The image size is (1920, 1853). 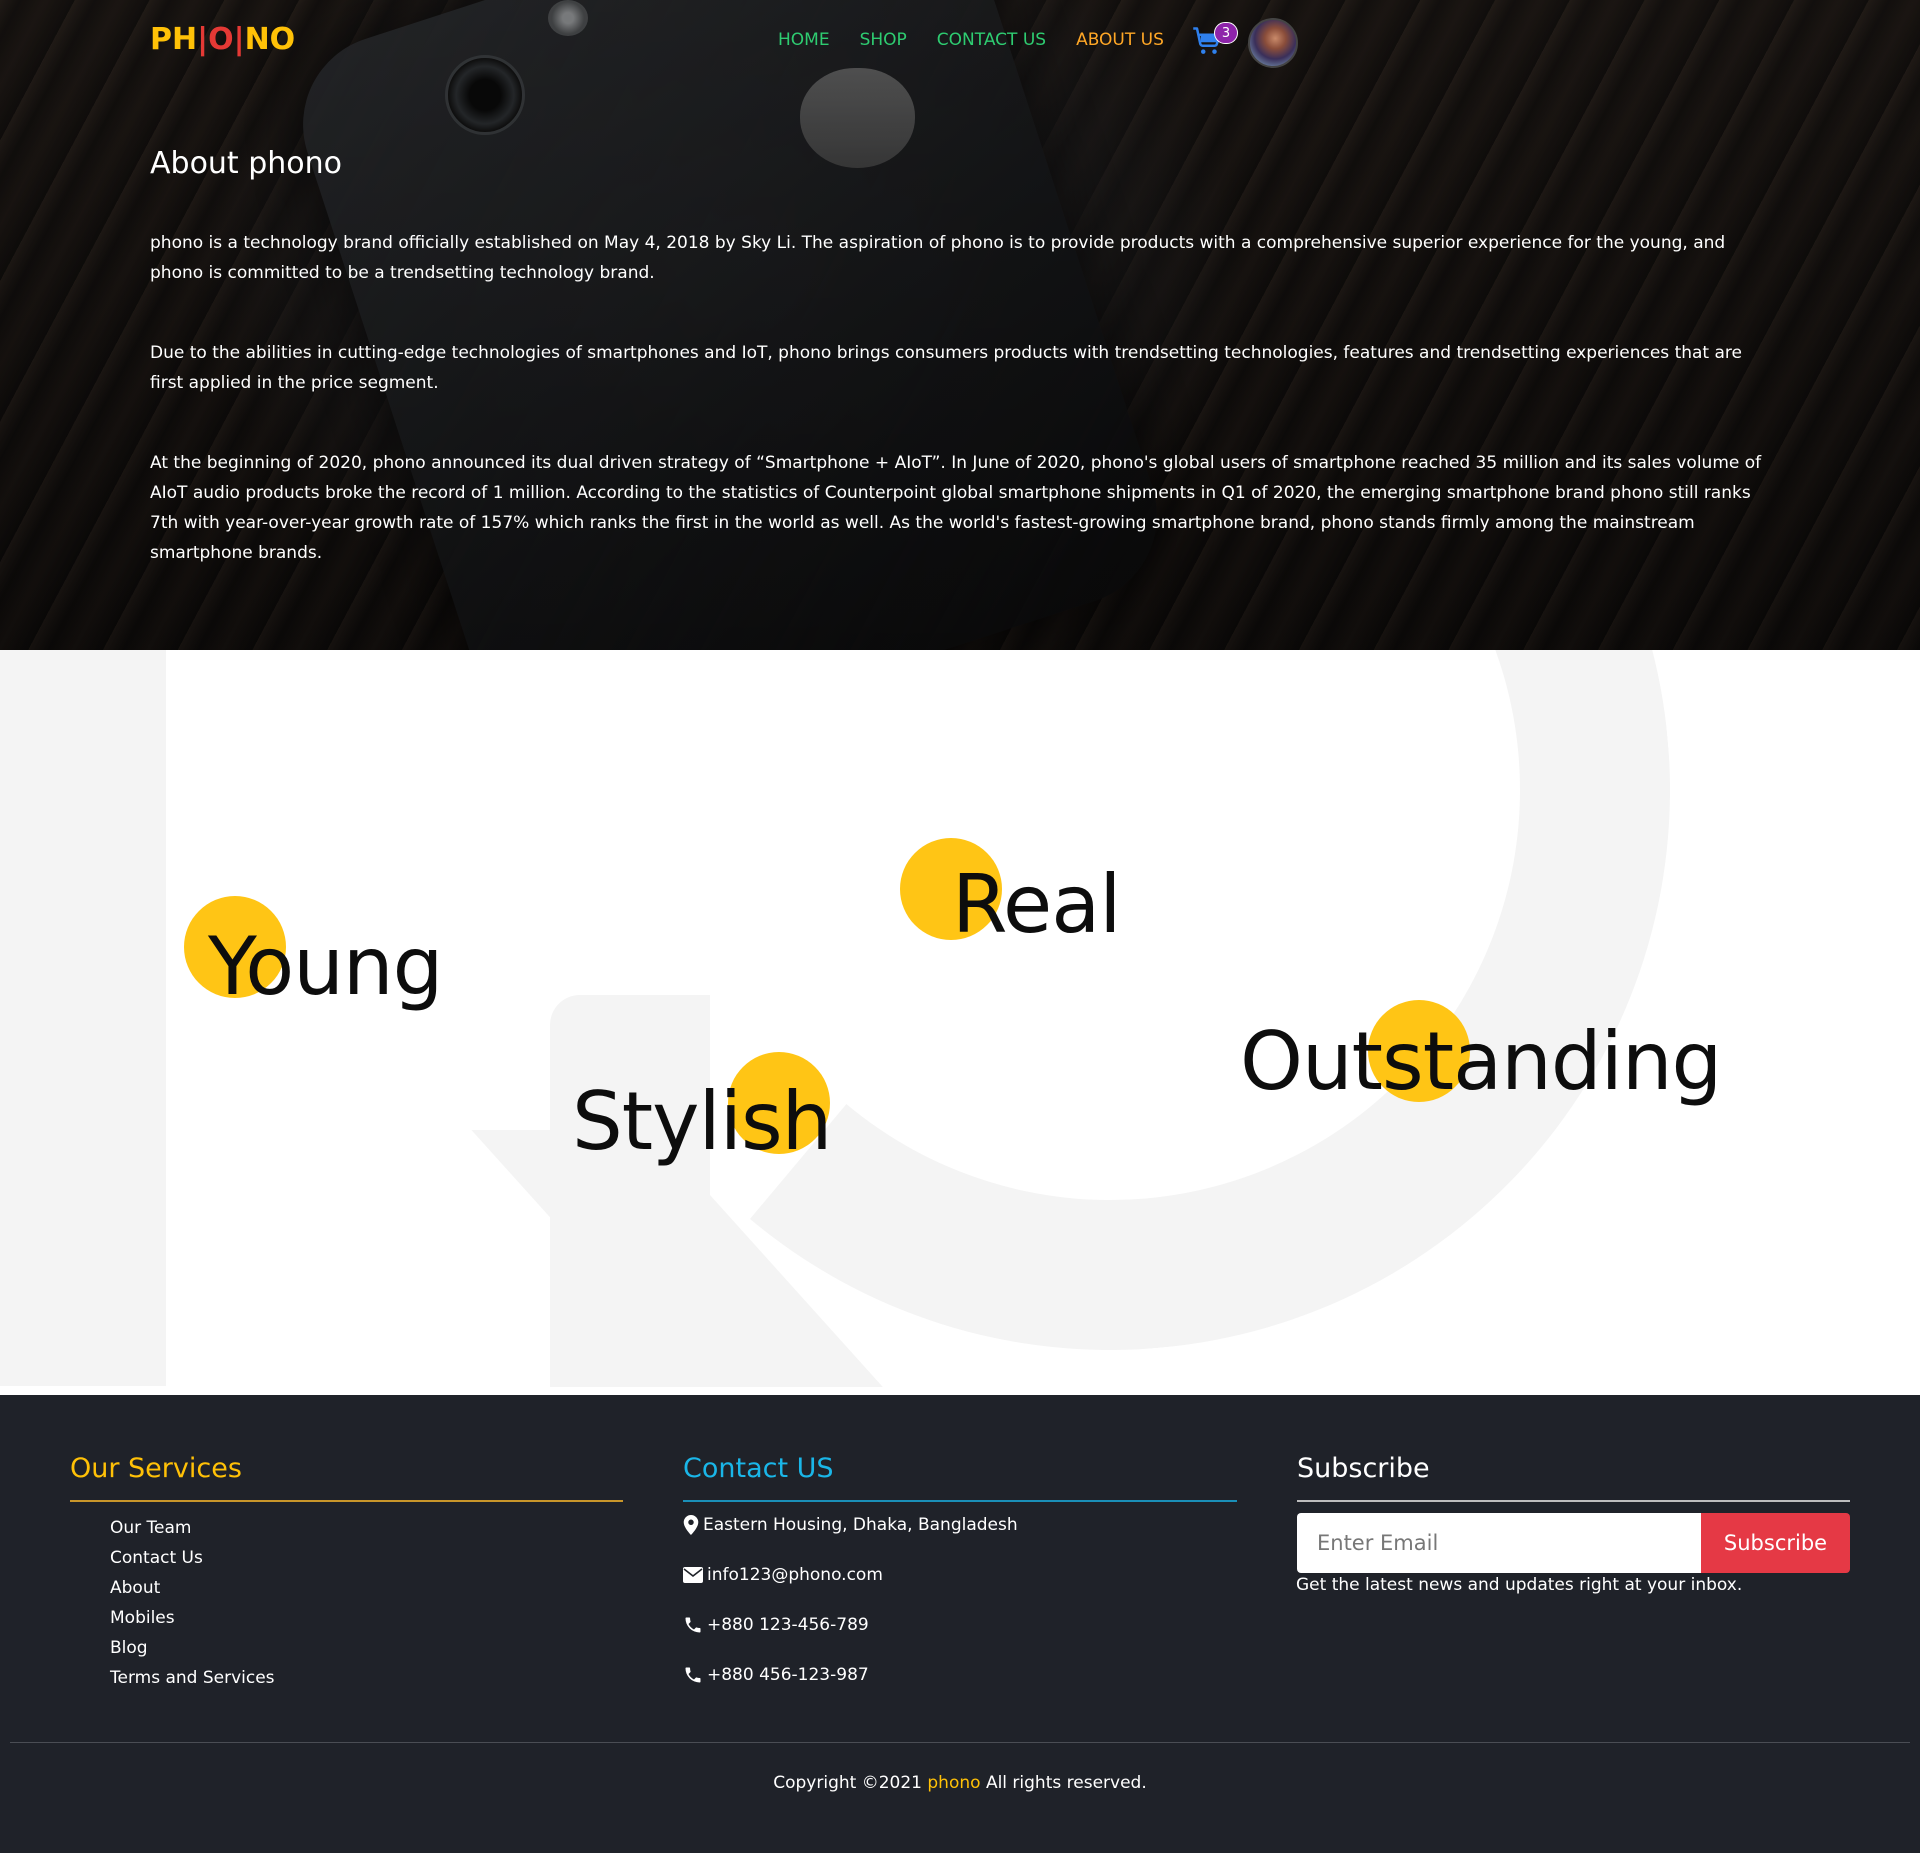 What do you see at coordinates (883, 40) in the screenshot?
I see `nav-shop: SHOP` at bounding box center [883, 40].